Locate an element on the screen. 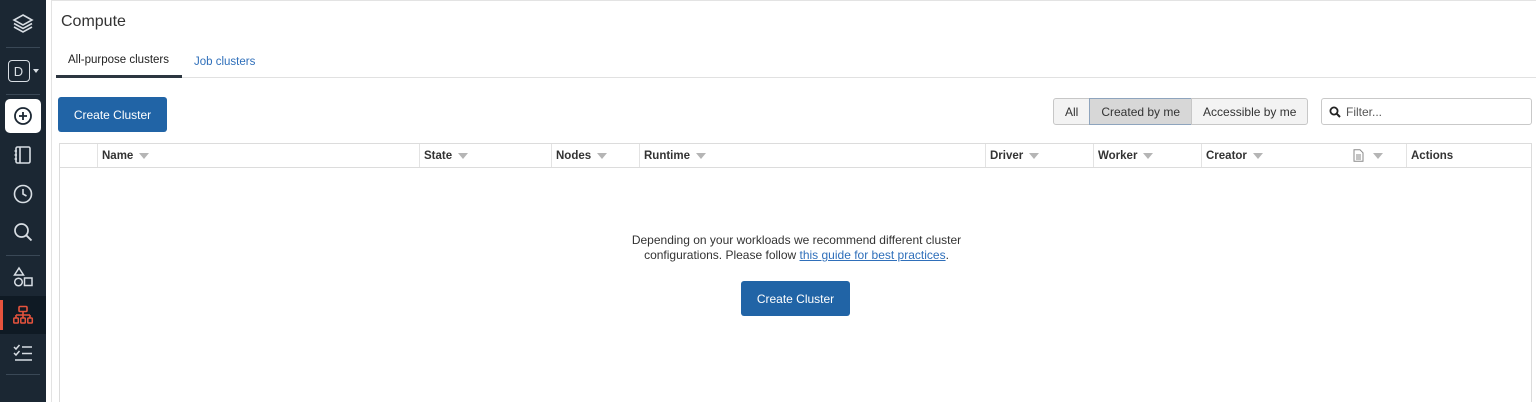 This screenshot has width=1536, height=402. data-shapes-icon is located at coordinates (23, 277).